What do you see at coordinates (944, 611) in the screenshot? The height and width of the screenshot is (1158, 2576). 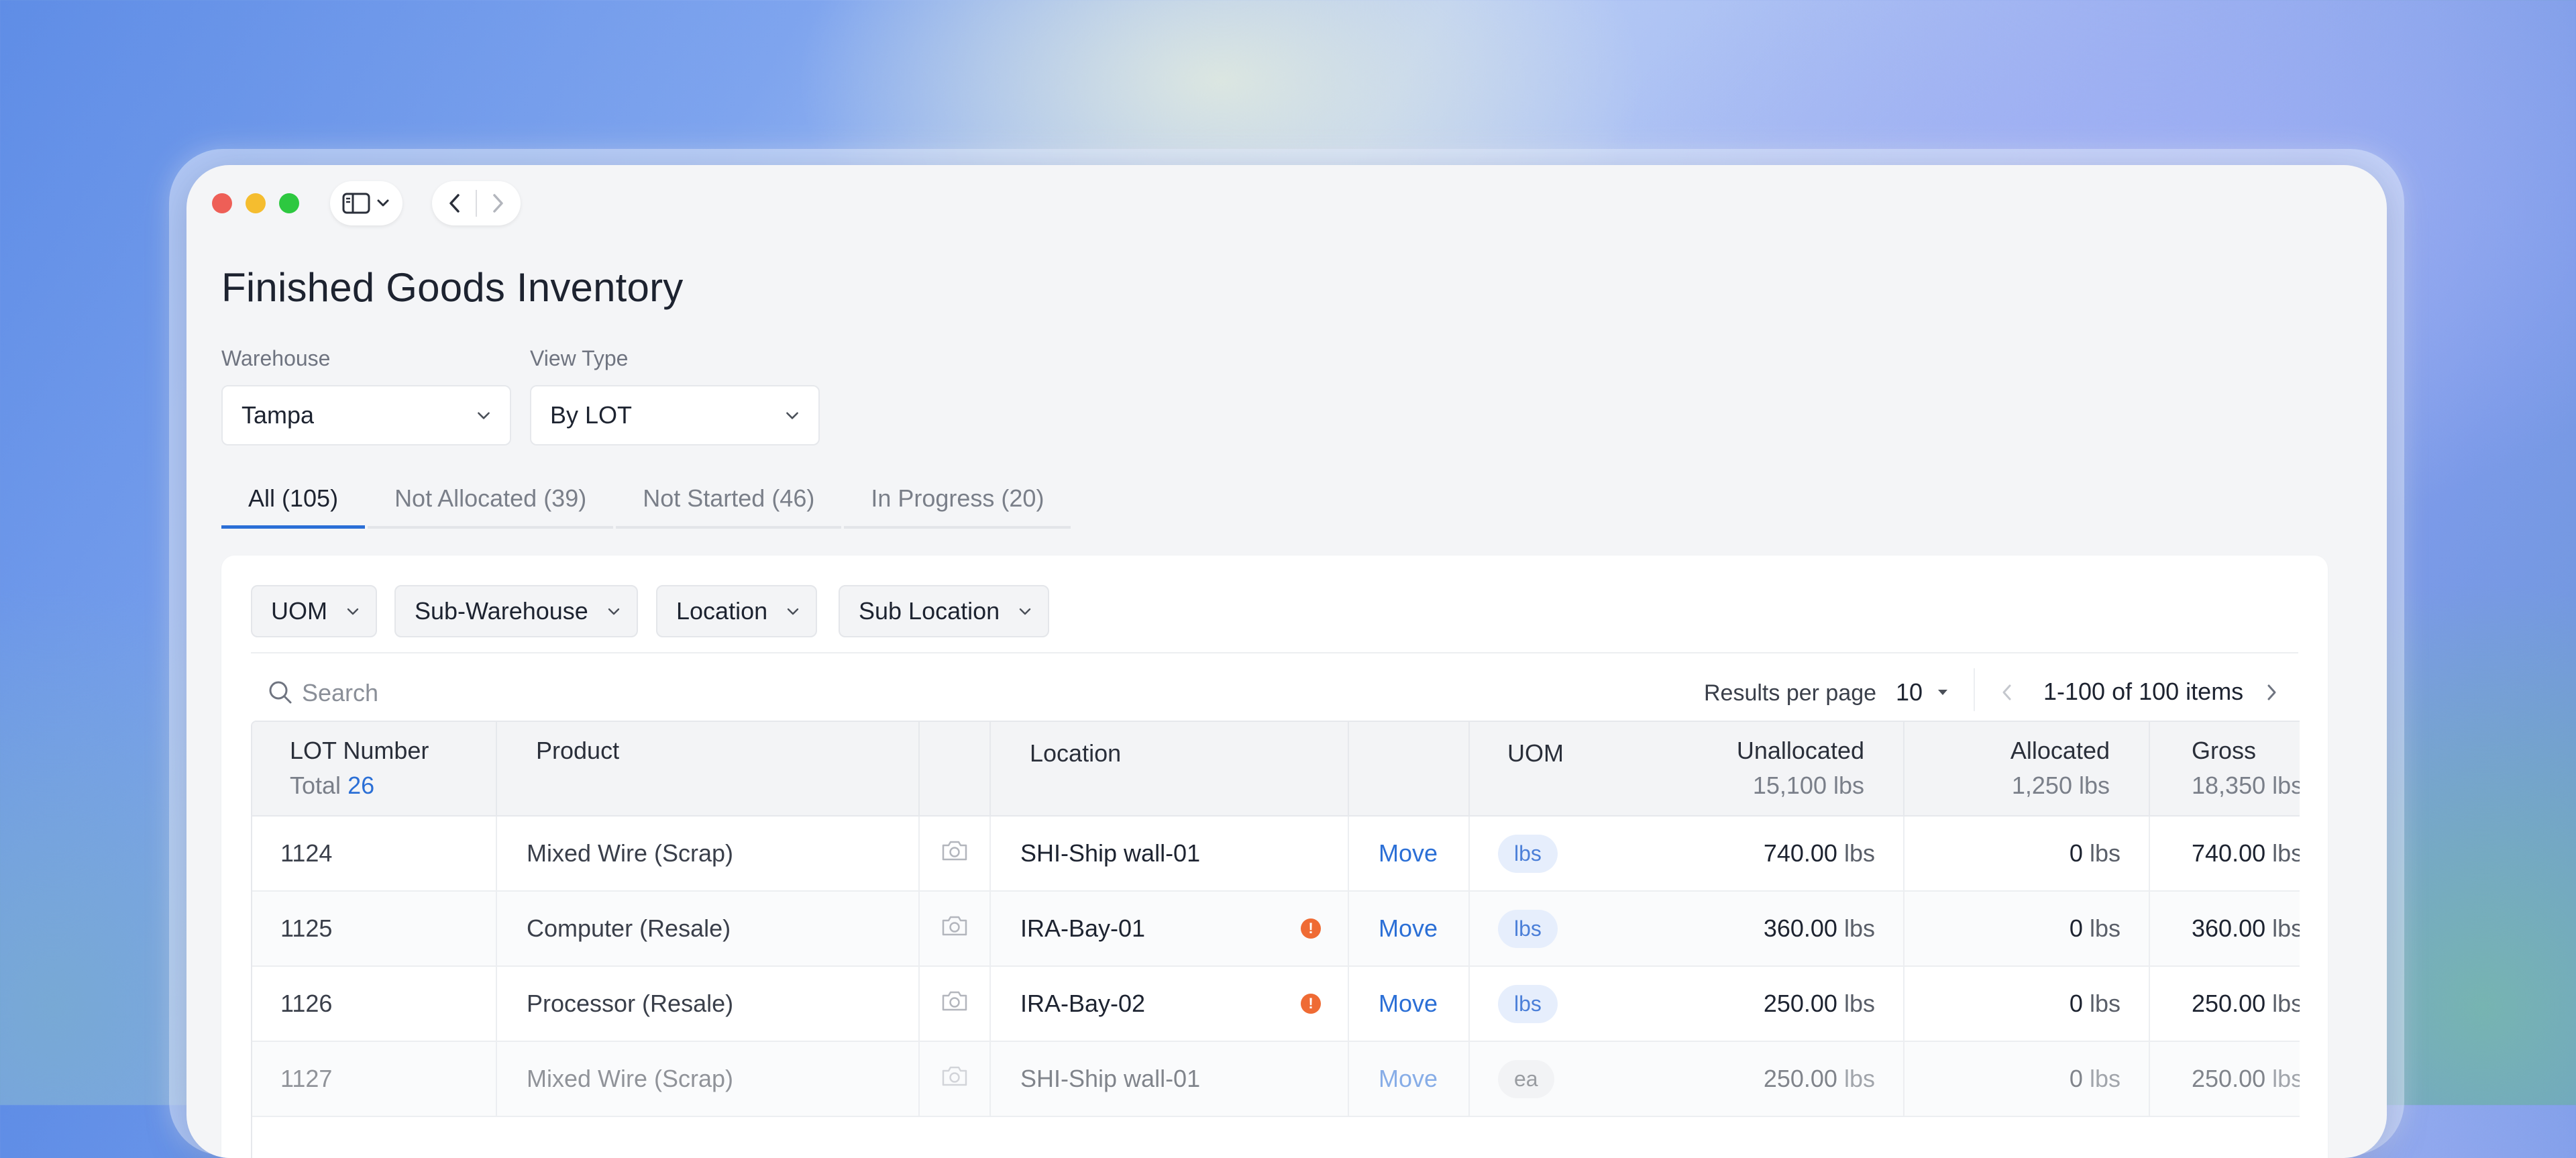 I see `filter-chip-sub-location: Sub Location` at bounding box center [944, 611].